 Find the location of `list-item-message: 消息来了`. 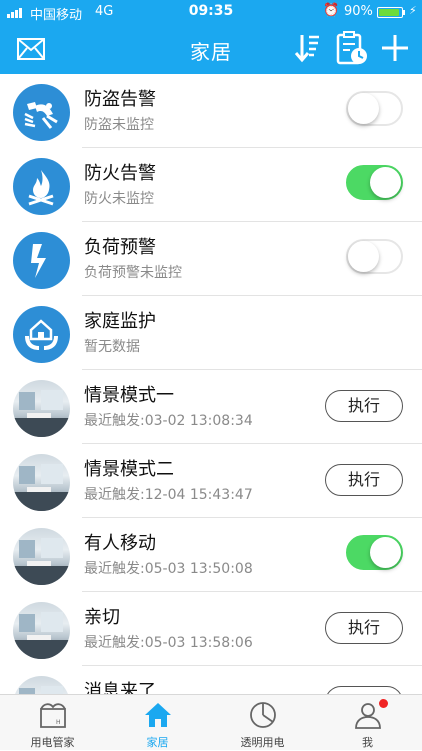

list-item-message: 消息来了 is located at coordinates (211, 680).